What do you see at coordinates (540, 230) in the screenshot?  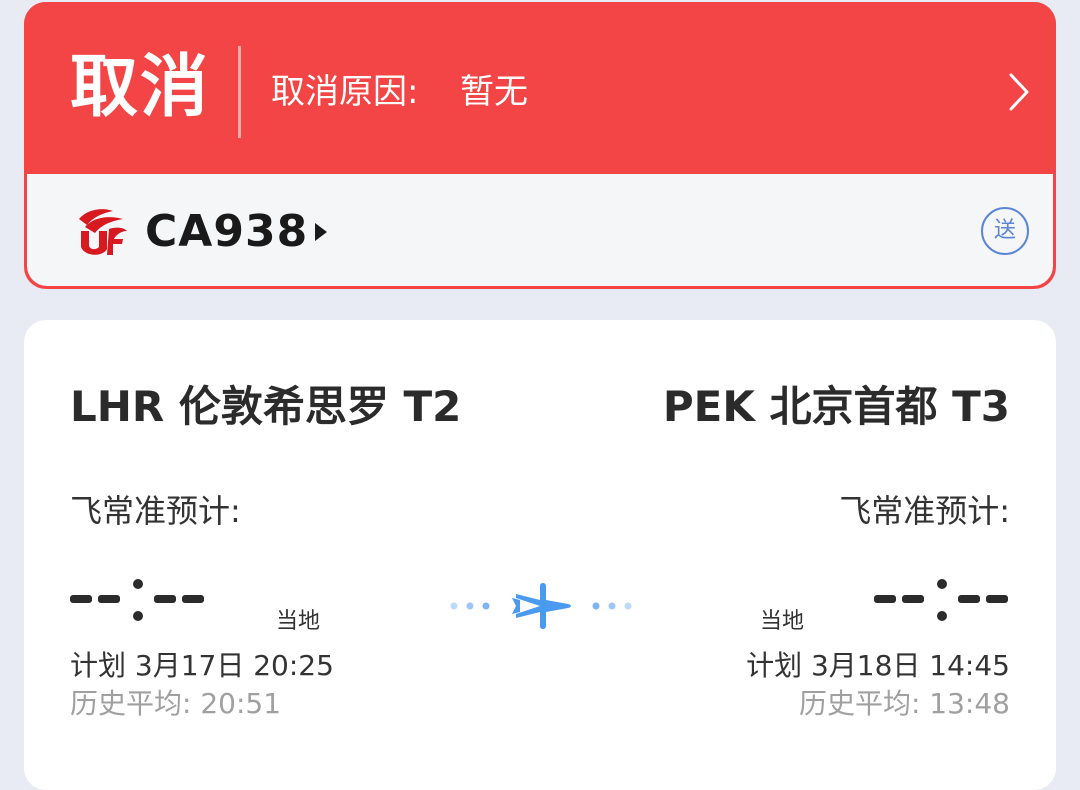 I see `flight-info-bar: CA938 送` at bounding box center [540, 230].